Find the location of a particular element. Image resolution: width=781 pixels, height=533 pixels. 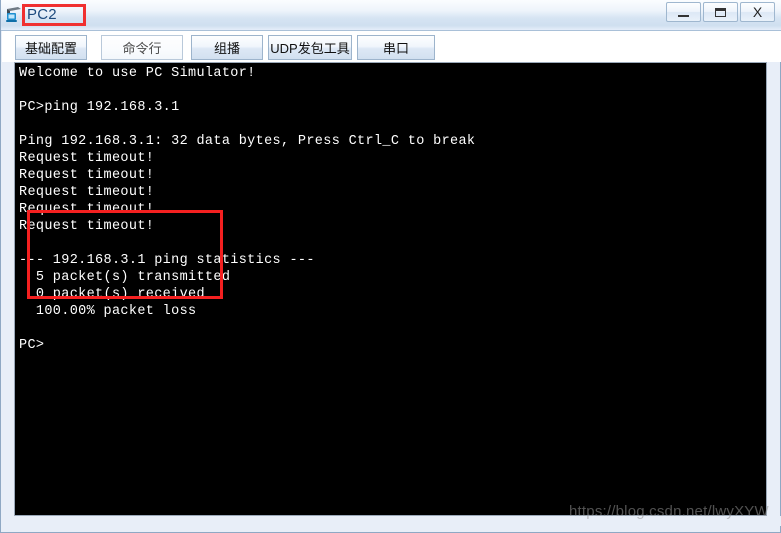

tab-serial-port: 串口 is located at coordinates (396, 47).